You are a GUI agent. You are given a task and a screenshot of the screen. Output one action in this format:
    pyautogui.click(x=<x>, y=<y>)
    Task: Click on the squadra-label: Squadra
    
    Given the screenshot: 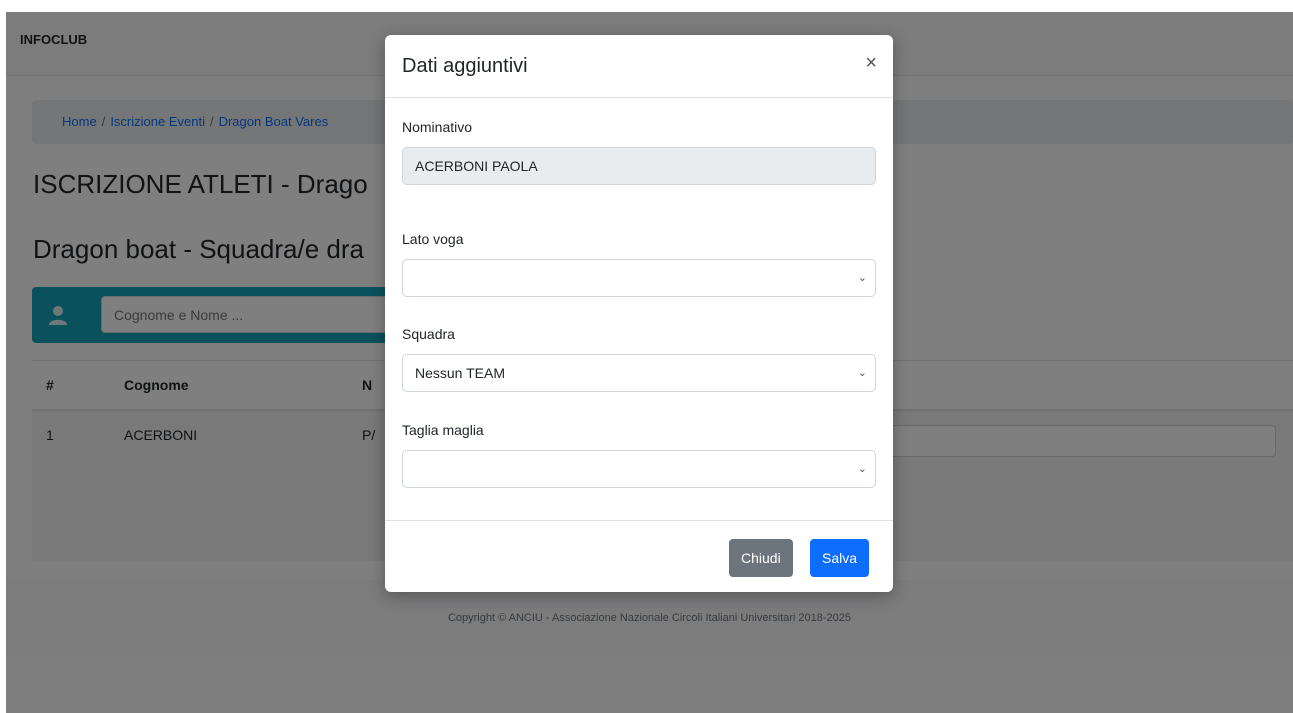 What is the action you would take?
    pyautogui.click(x=428, y=334)
    